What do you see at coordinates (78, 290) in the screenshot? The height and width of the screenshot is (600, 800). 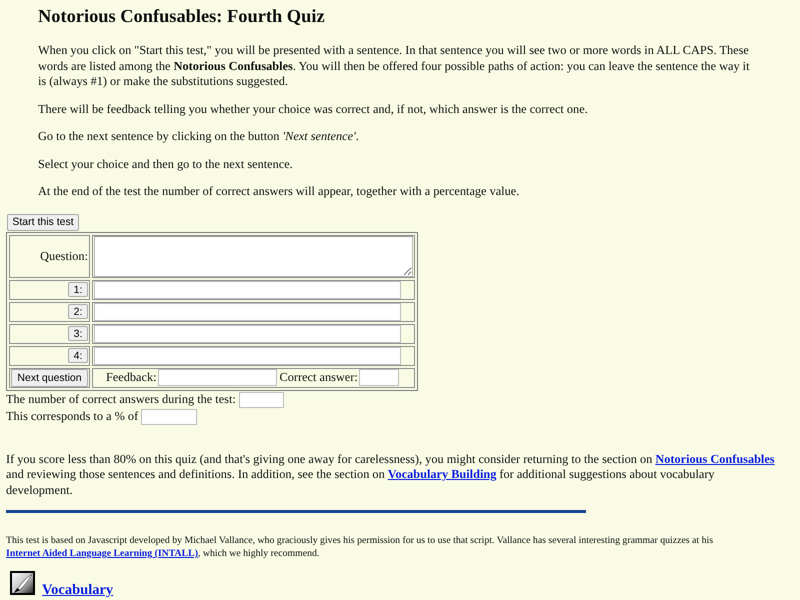 I see `answer-choice-button: 1:` at bounding box center [78, 290].